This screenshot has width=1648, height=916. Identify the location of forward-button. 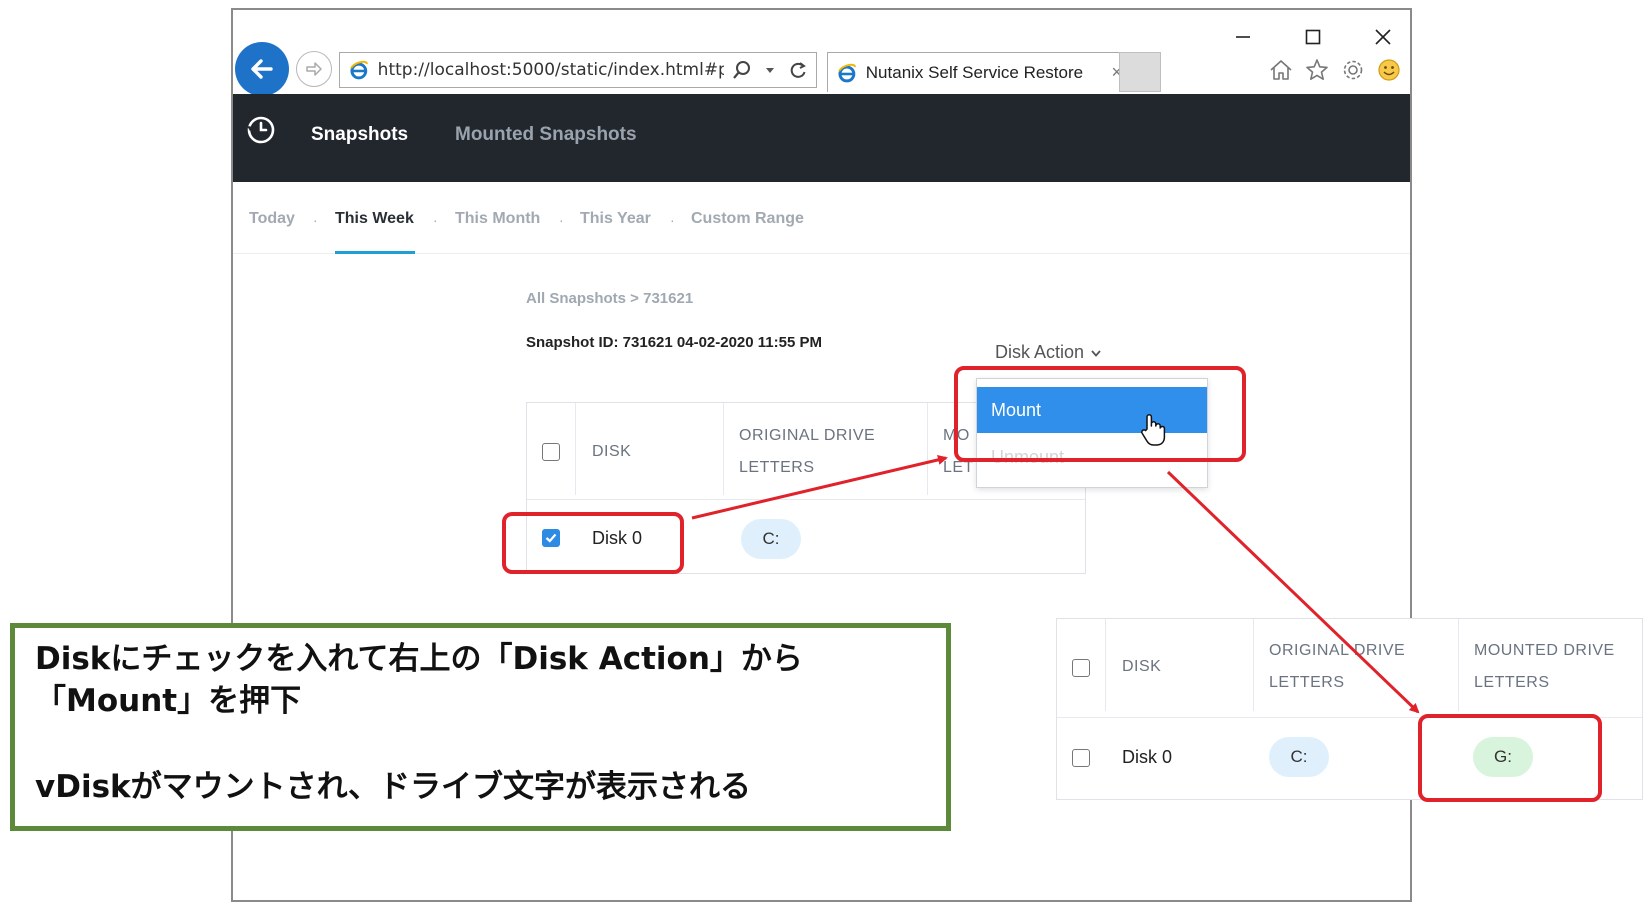
(314, 69).